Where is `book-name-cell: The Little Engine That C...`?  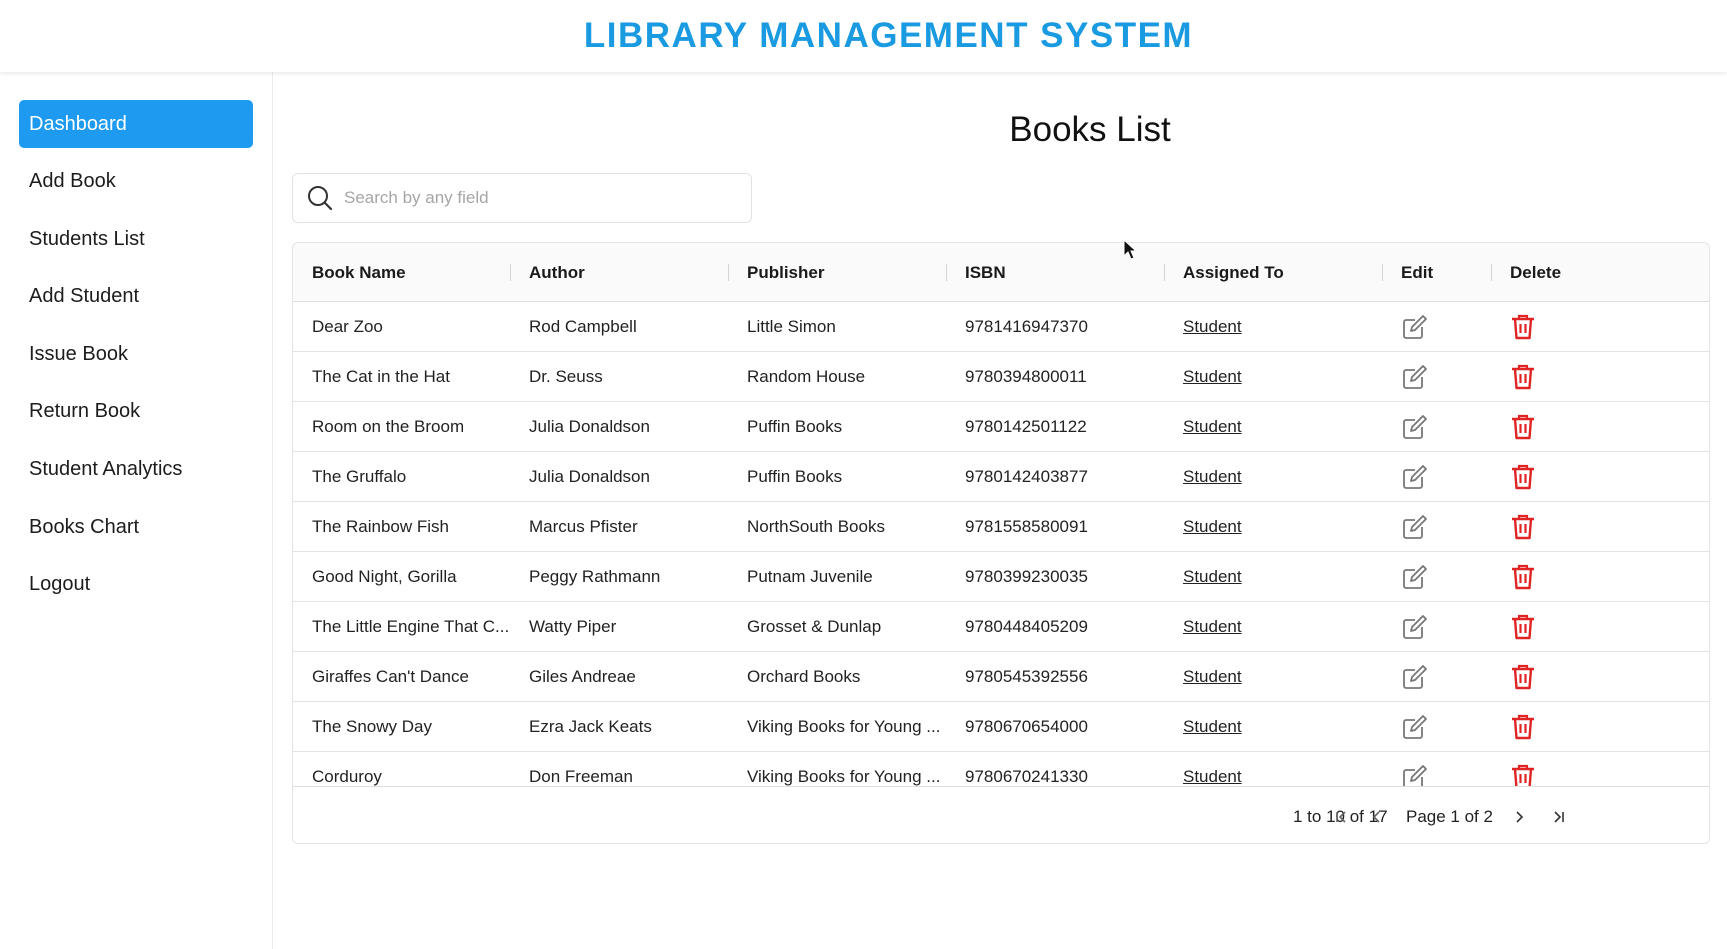 book-name-cell: The Little Engine That C... is located at coordinates (411, 626).